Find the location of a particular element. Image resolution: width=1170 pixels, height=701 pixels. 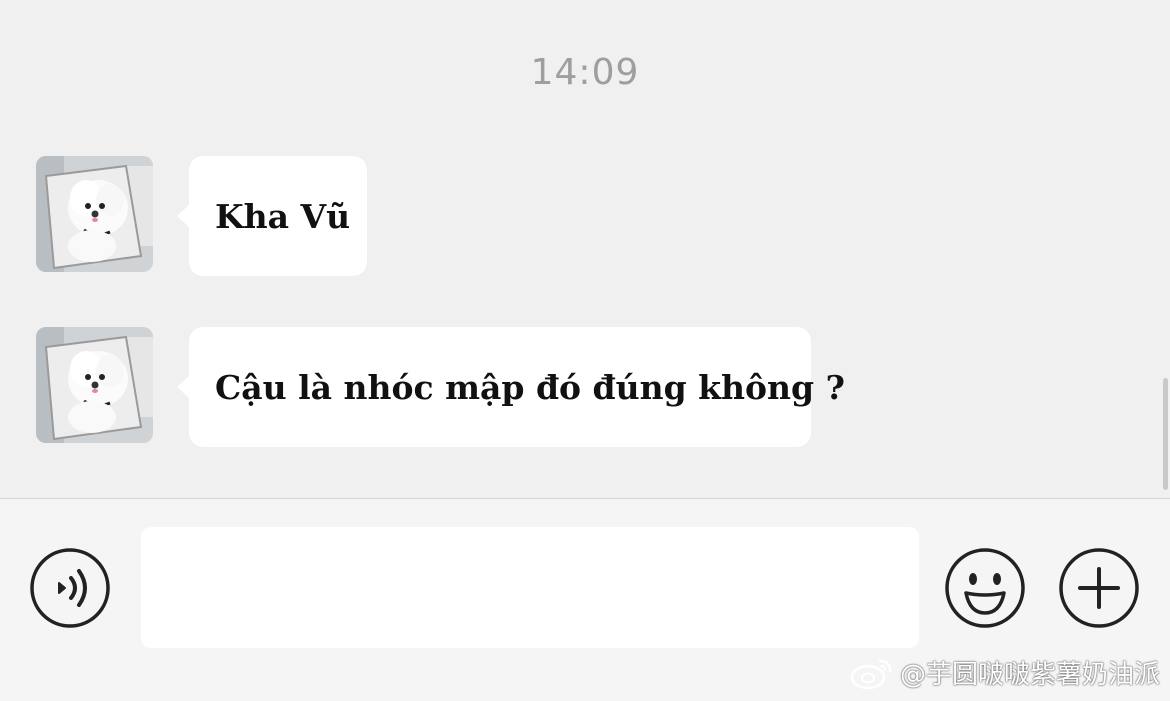

emoji-icon is located at coordinates (985, 588).